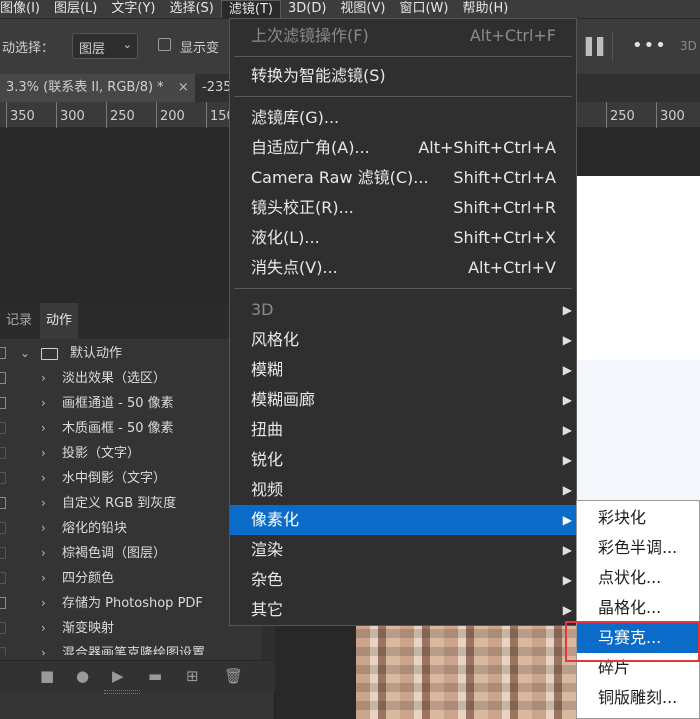 The height and width of the screenshot is (719, 700). Describe the element at coordinates (122, 692) in the screenshot. I see `panel-resize-grip` at that location.